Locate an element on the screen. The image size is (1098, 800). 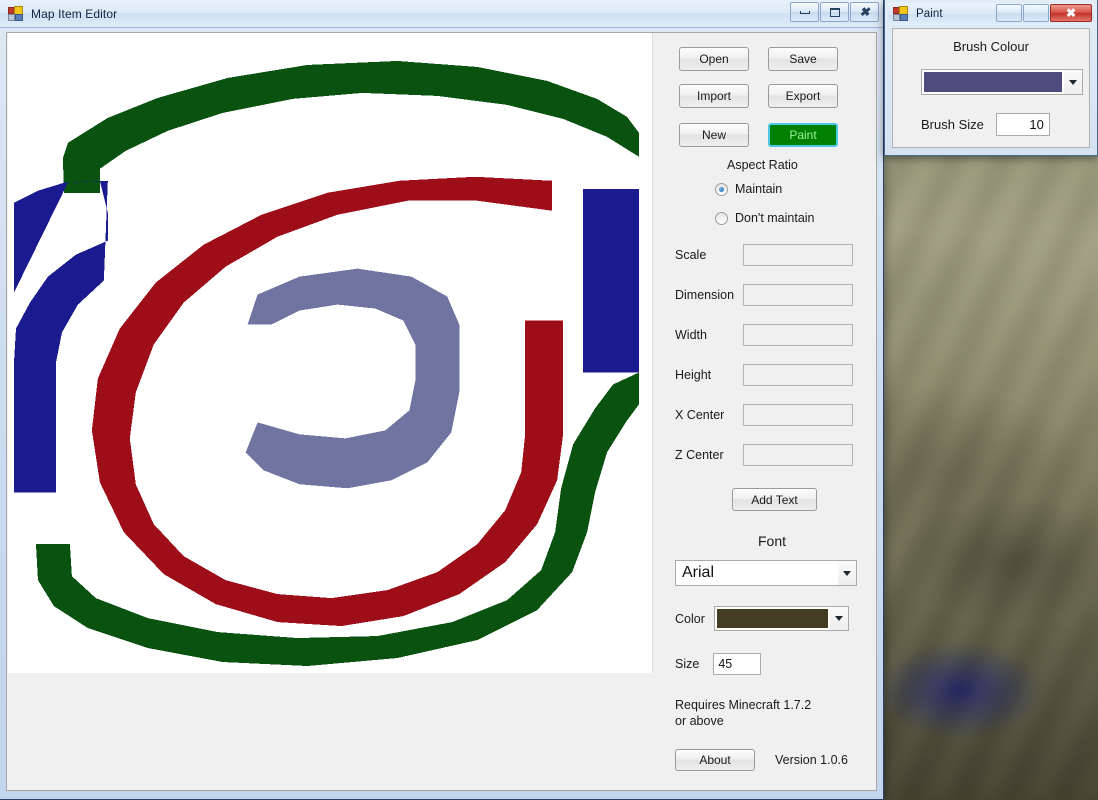
brush-colour-select is located at coordinates (1002, 82).